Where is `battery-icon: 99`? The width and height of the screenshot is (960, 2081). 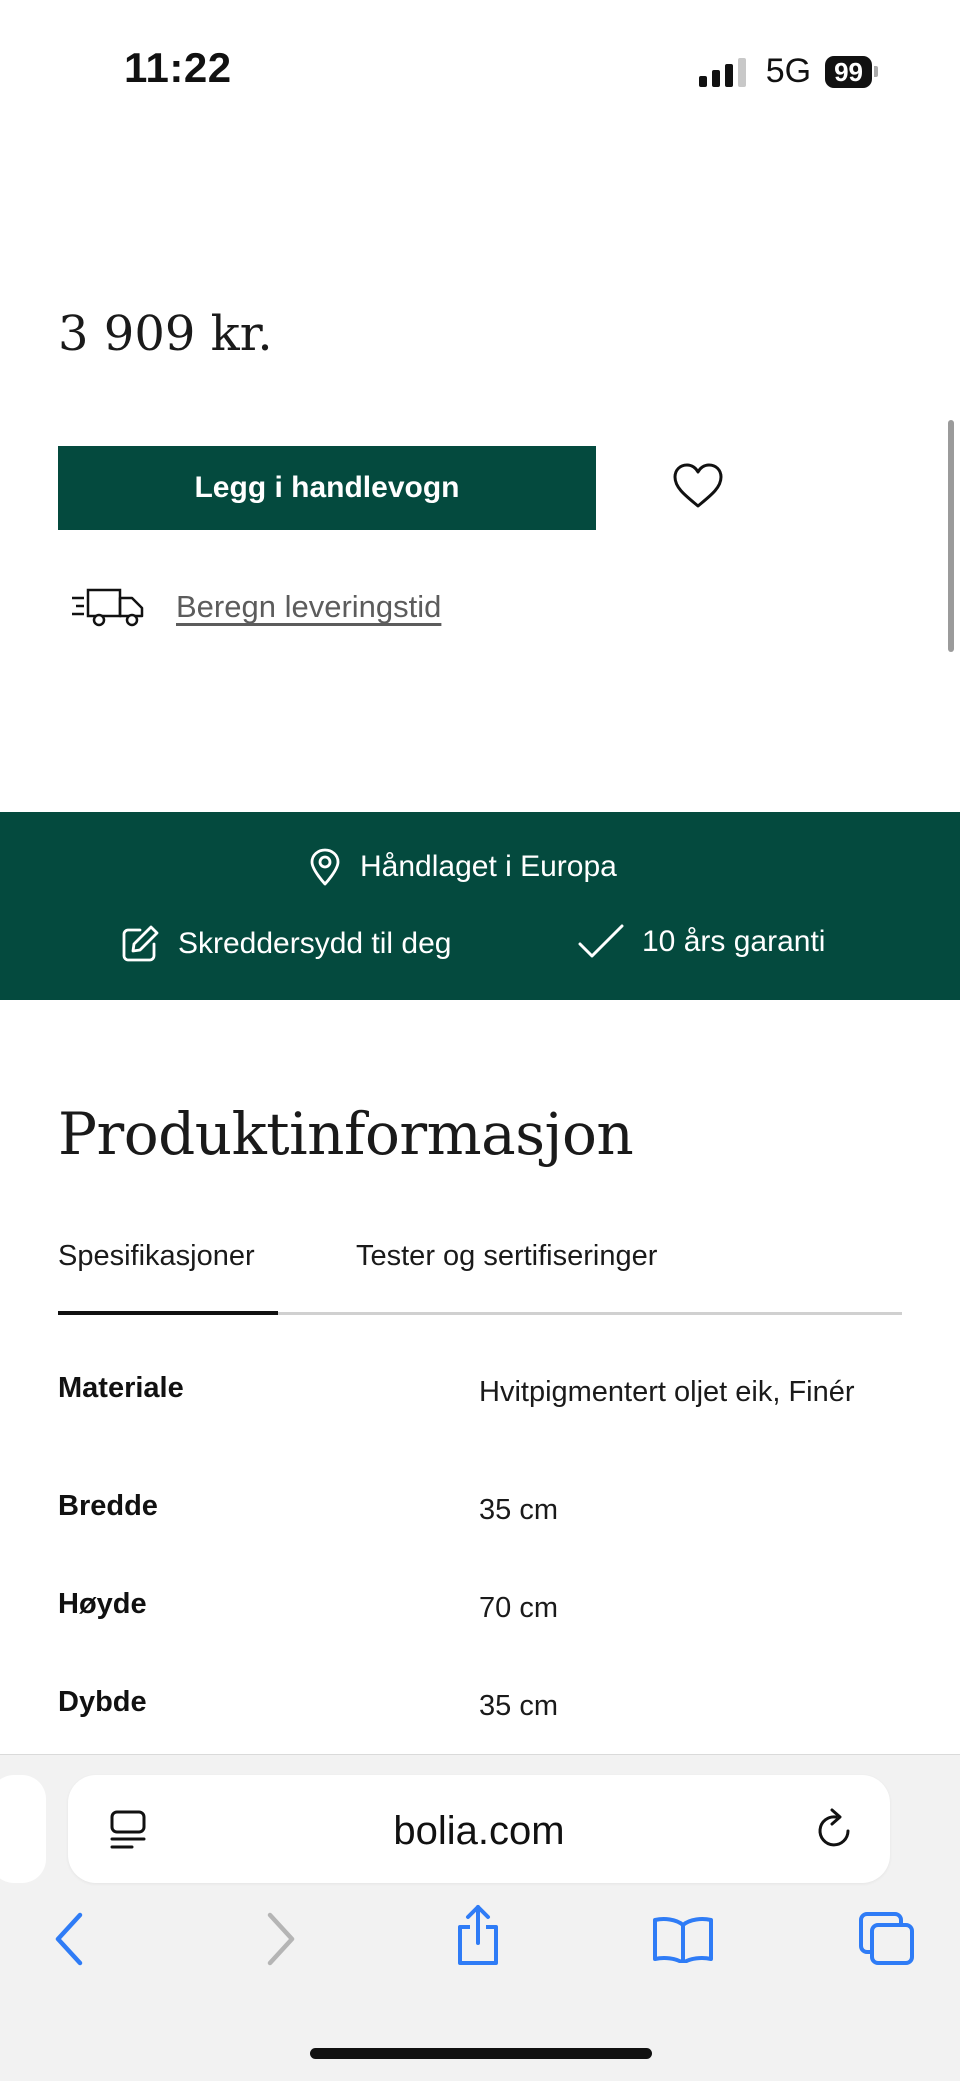 battery-icon: 99 is located at coordinates (851, 71).